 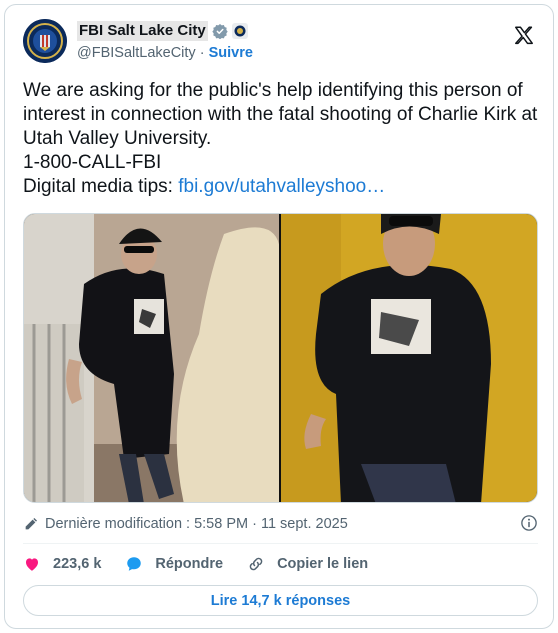 I want to click on link-icon, so click(x=256, y=564).